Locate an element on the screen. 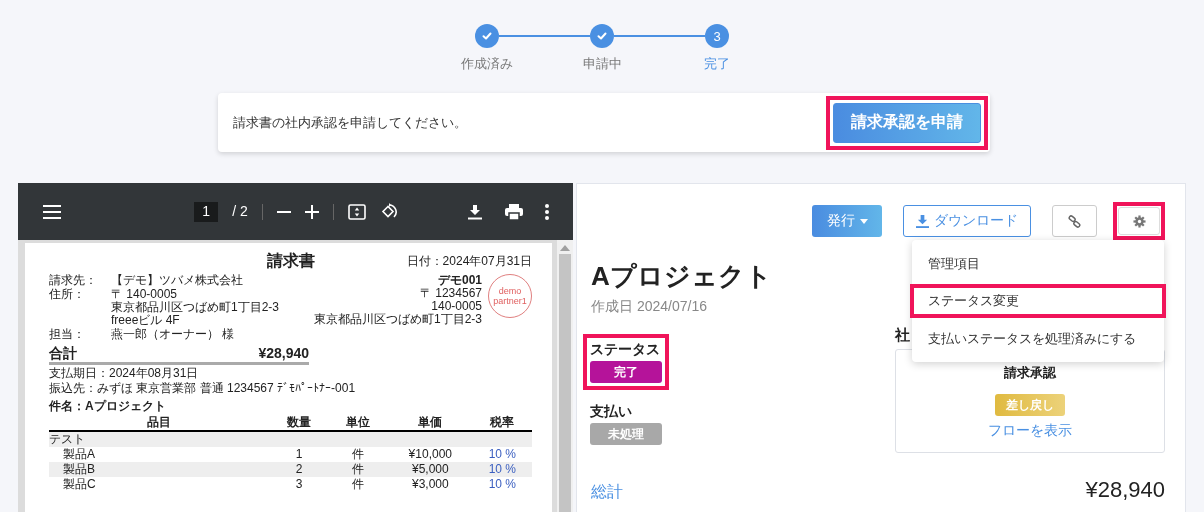 The height and width of the screenshot is (512, 1204). instruction-text: 請求書の社内承認を申請してください。 is located at coordinates (350, 122).